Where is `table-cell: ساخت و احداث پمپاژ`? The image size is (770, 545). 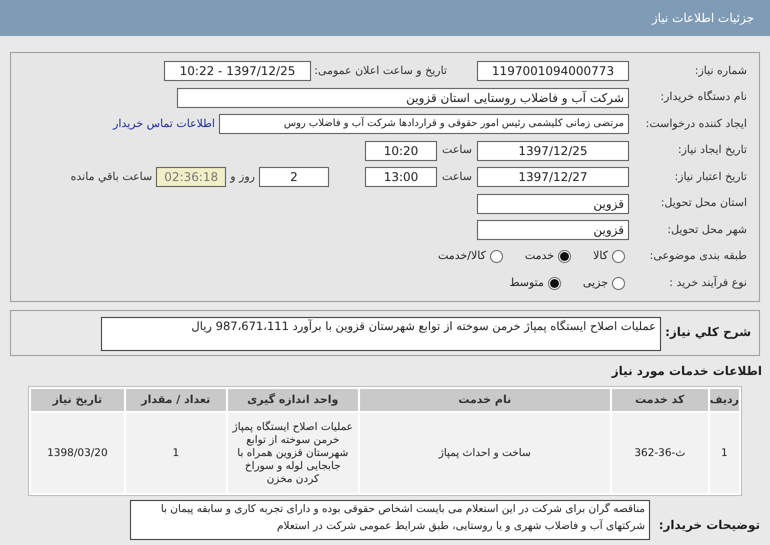 table-cell: ساخت و احداث پمپاژ is located at coordinates (485, 453).